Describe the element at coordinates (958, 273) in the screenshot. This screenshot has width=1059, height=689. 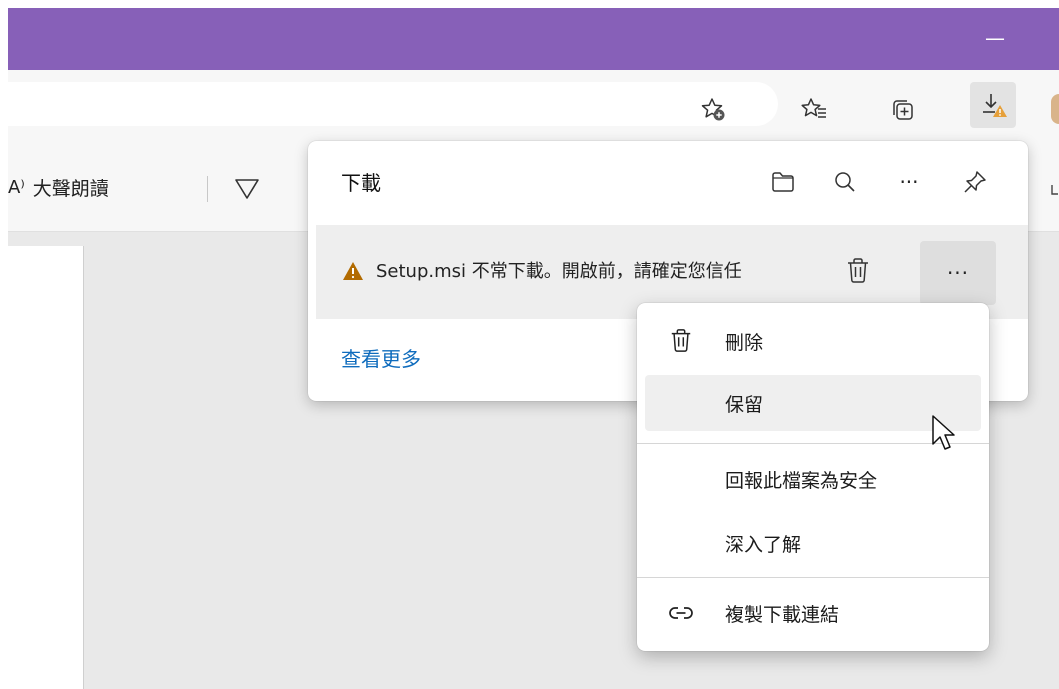
I see `download-more-actions-button: ···` at that location.